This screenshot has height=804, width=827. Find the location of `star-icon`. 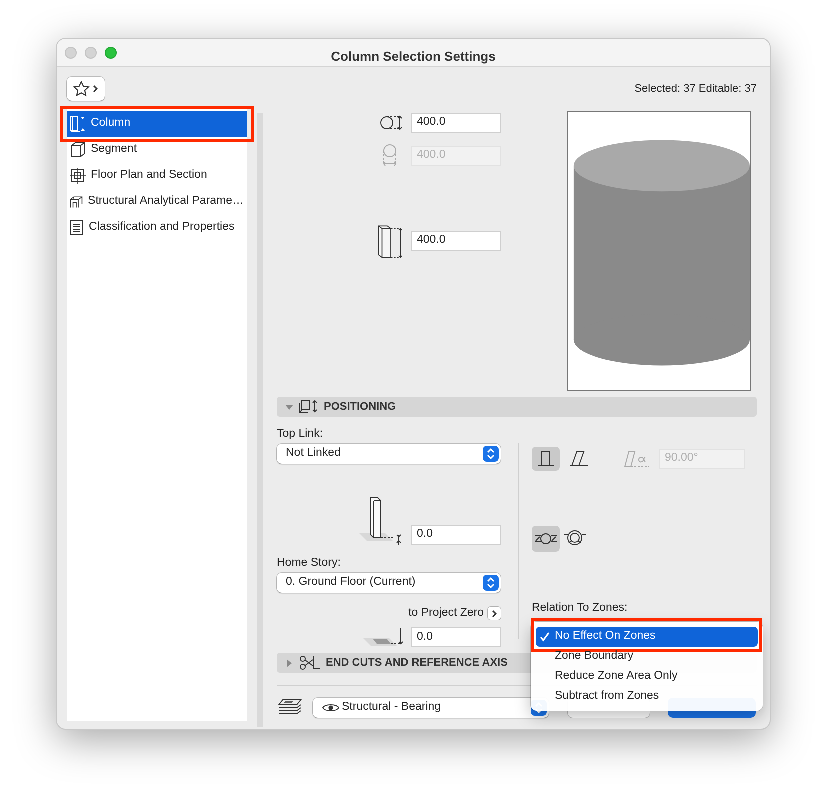

star-icon is located at coordinates (81, 89).